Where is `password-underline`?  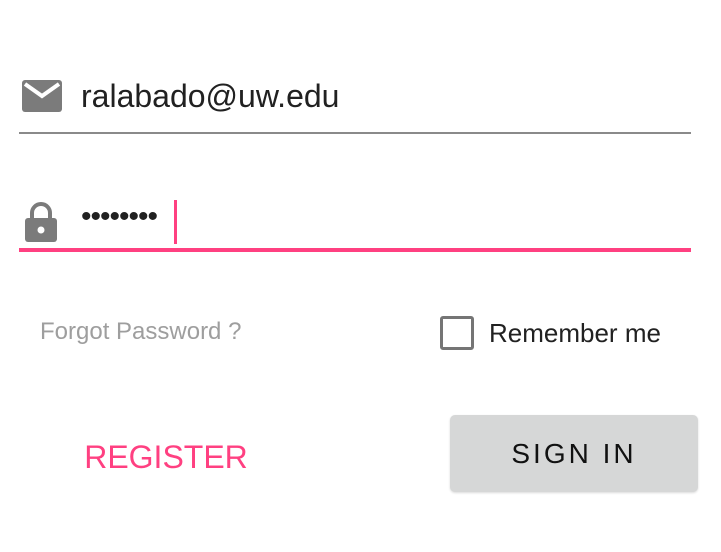 password-underline is located at coordinates (355, 250).